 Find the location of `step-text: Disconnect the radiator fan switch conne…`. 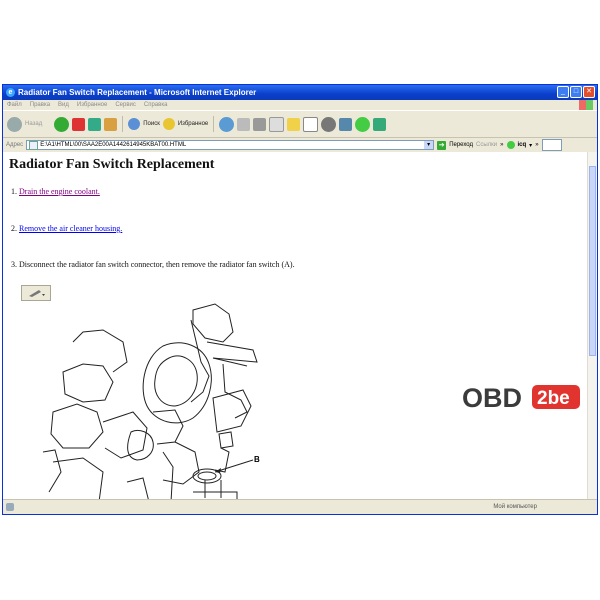

step-text: Disconnect the radiator fan switch conne… is located at coordinates (157, 264).